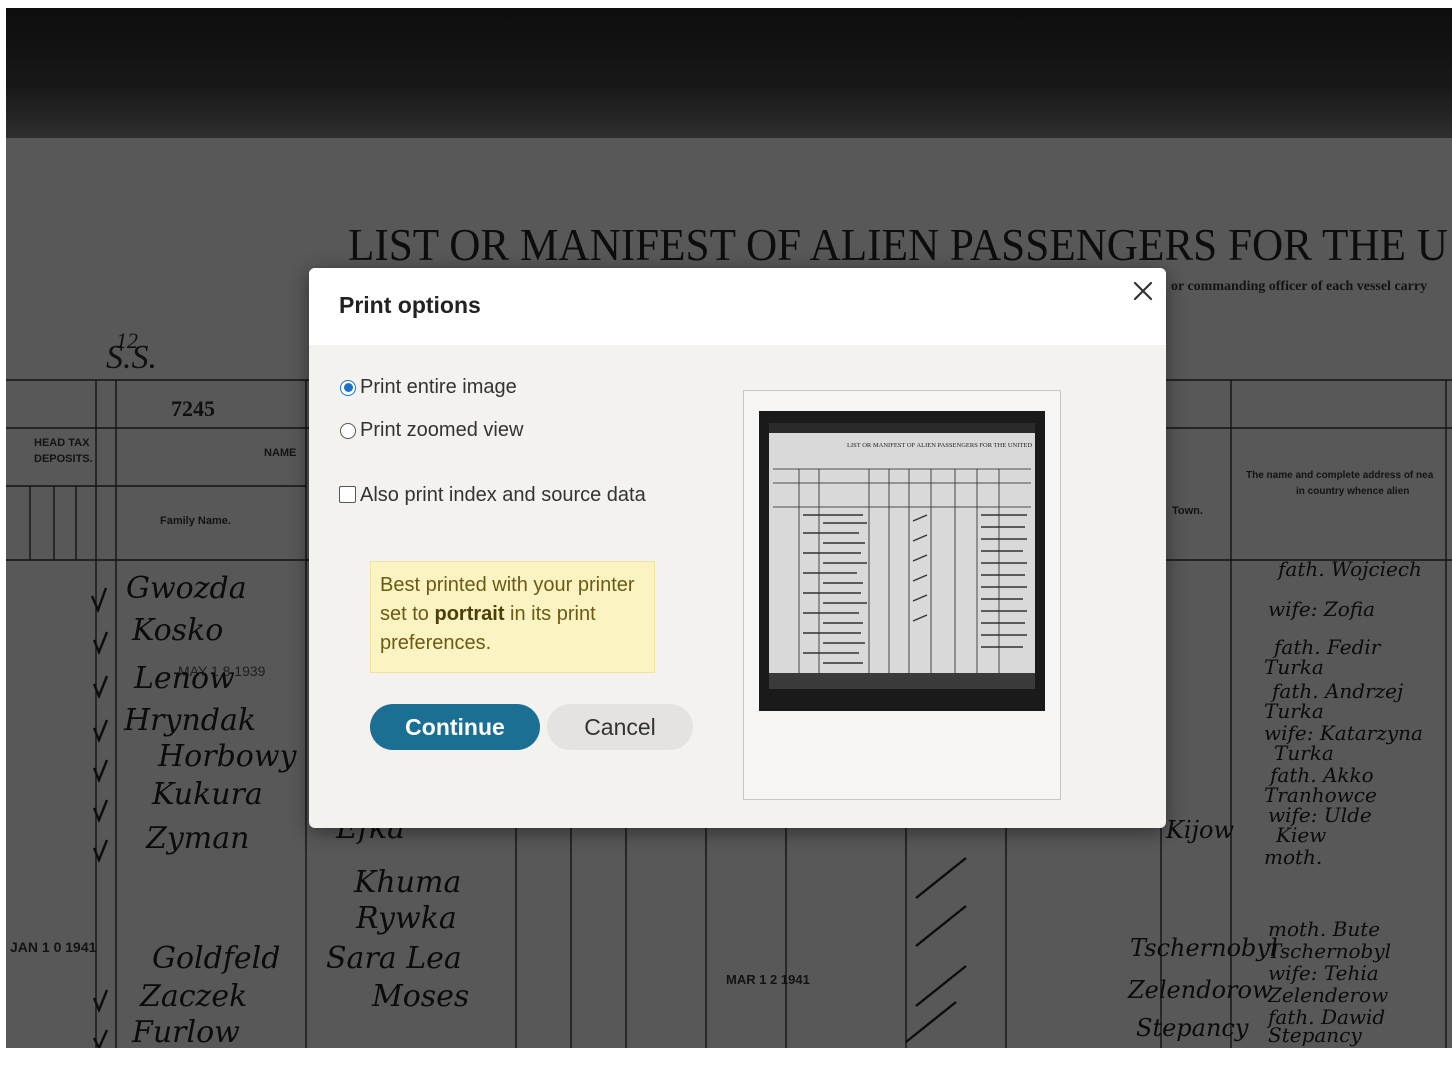 This screenshot has height=1074, width=1452. What do you see at coordinates (503, 495) in the screenshot?
I see `option-label: Also print index and source data` at bounding box center [503, 495].